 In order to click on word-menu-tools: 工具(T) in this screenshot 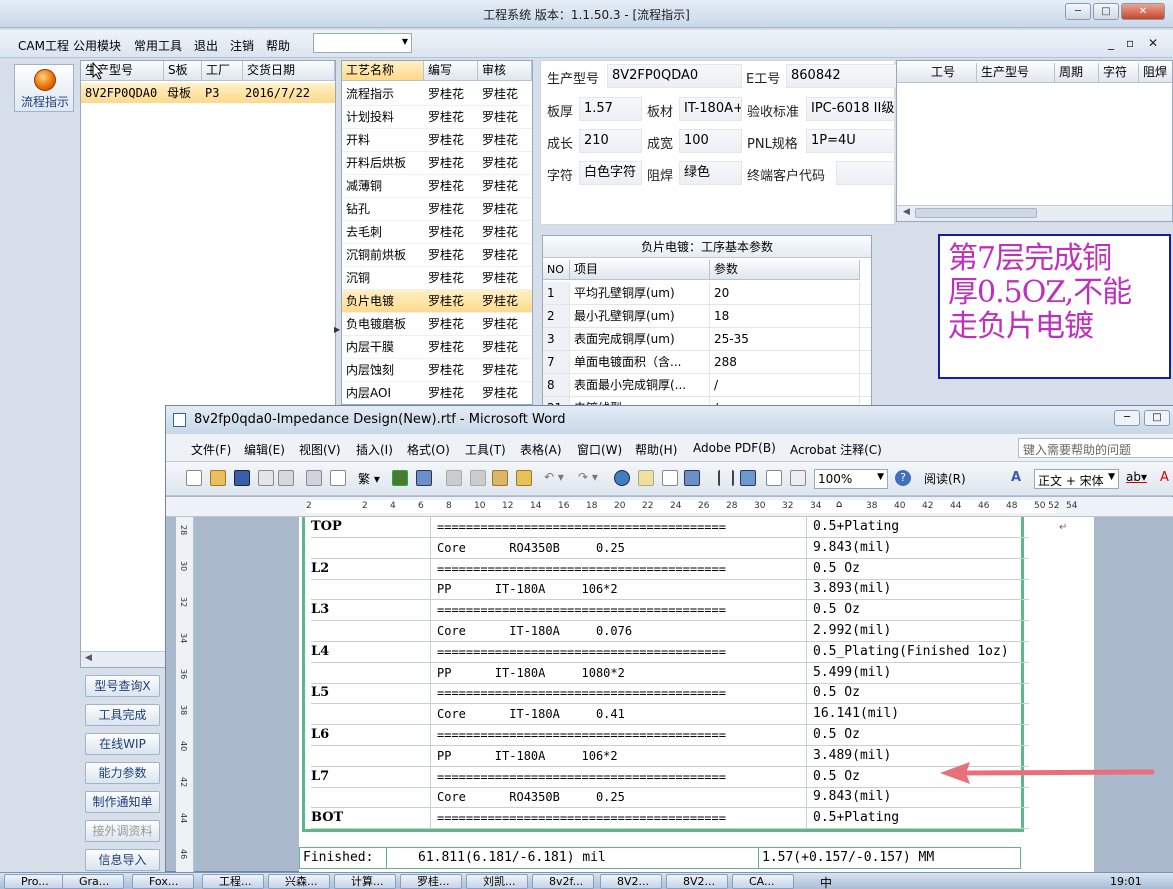, I will do `click(485, 449)`.